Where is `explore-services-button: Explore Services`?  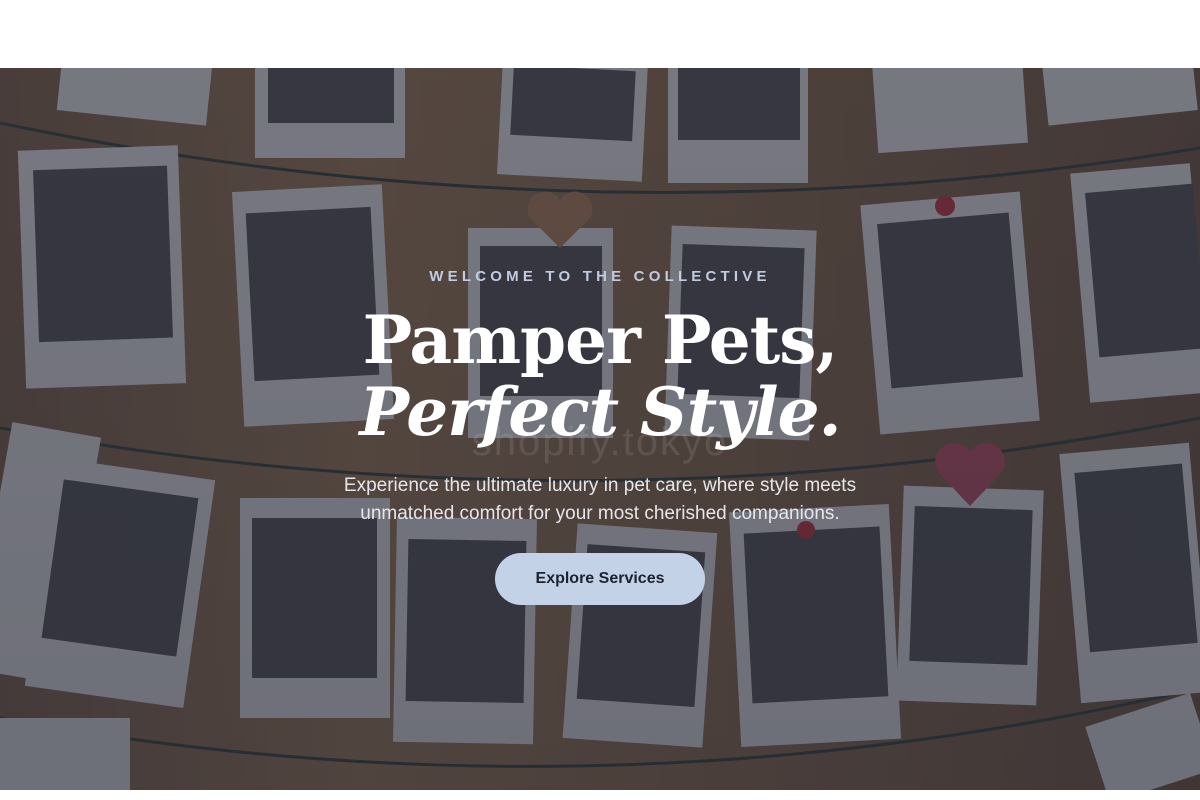 explore-services-button: Explore Services is located at coordinates (600, 579).